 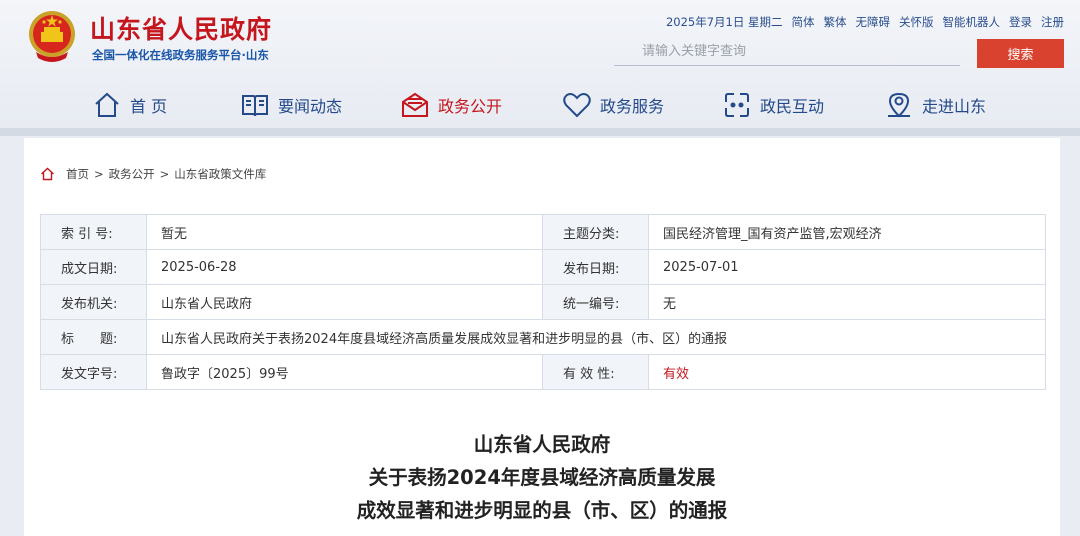 What do you see at coordinates (595, 232) in the screenshot?
I see `topic-label: 主题分类:` at bounding box center [595, 232].